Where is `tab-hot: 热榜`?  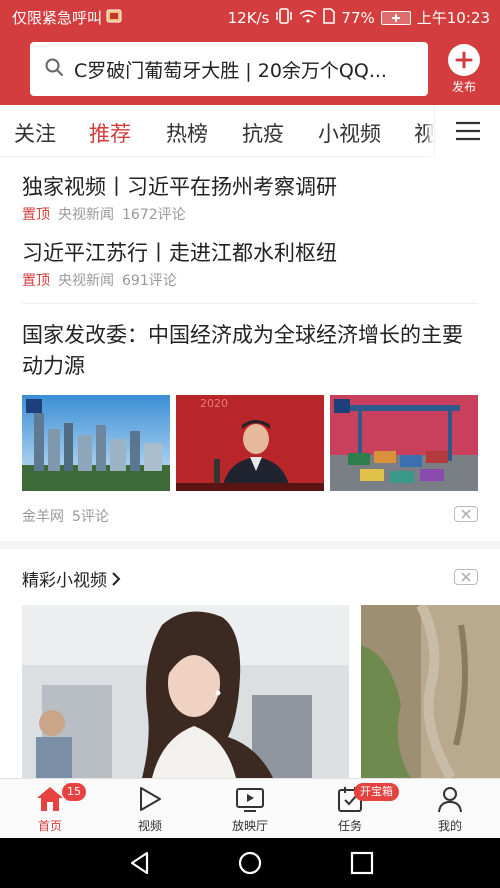 tab-hot: 热榜 is located at coordinates (187, 133).